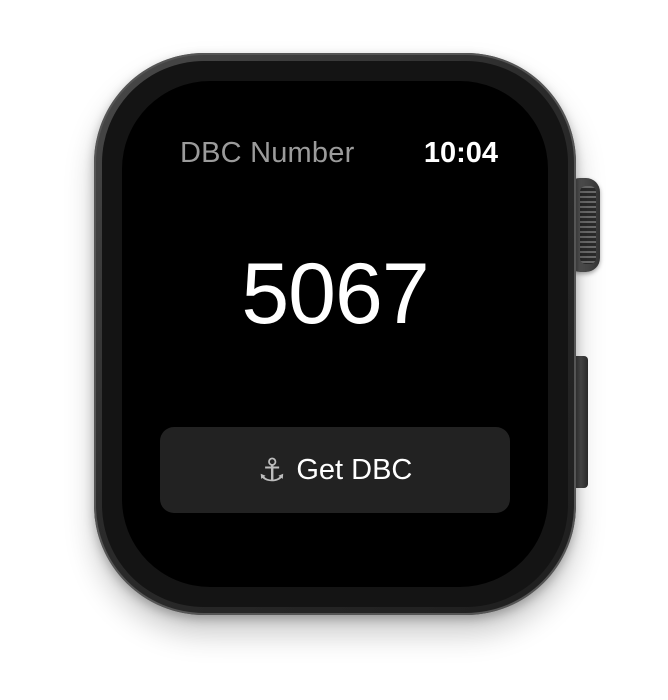 This screenshot has height=700, width=668. Describe the element at coordinates (335, 294) in the screenshot. I see `dbc-number-display: 5067` at that location.